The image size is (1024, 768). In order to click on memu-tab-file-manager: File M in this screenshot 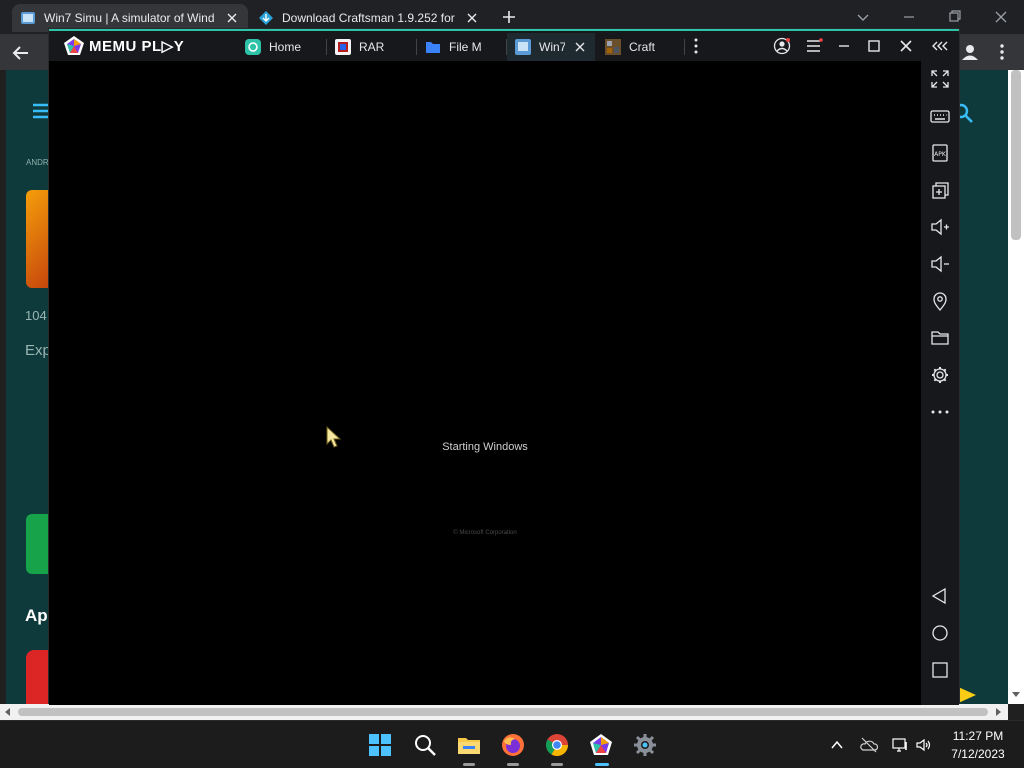, I will do `click(462, 47)`.